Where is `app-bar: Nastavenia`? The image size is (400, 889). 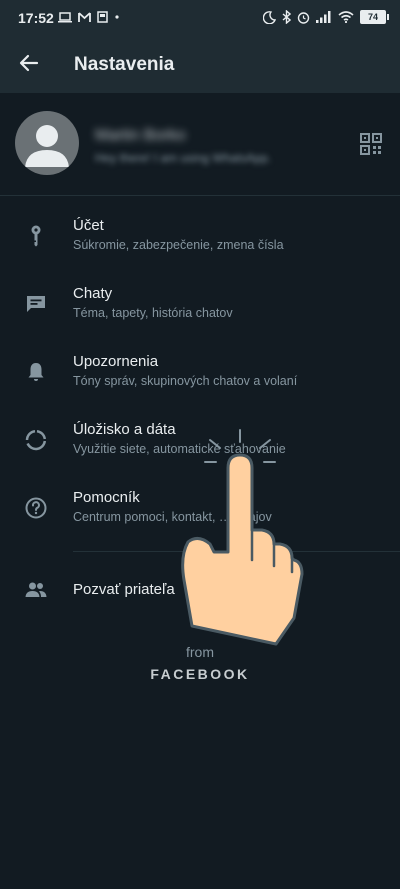
app-bar: Nastavenia is located at coordinates (200, 64).